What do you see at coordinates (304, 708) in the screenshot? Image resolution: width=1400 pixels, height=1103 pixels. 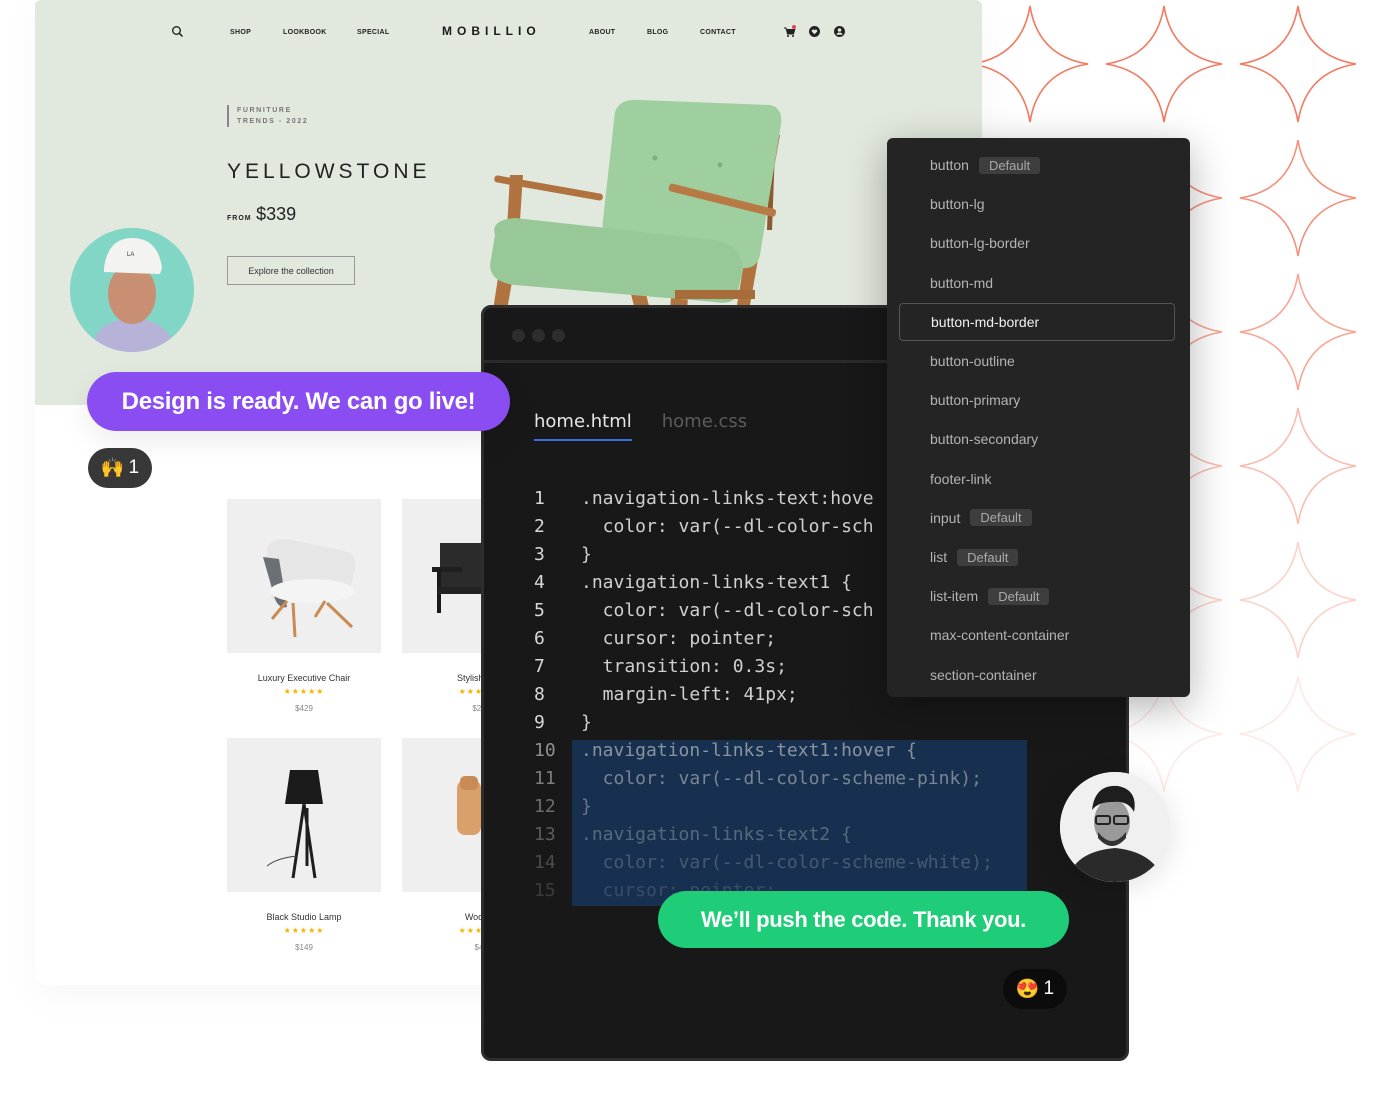 I see `product-price: $429` at bounding box center [304, 708].